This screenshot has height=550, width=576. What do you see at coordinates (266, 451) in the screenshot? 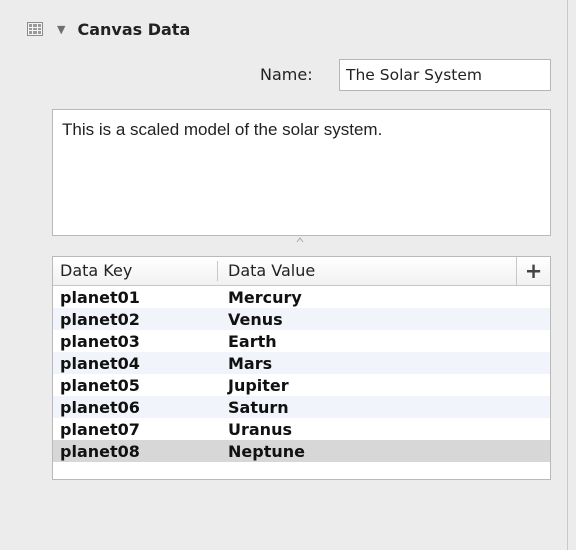
I see `cell-data-value: Neptune` at bounding box center [266, 451].